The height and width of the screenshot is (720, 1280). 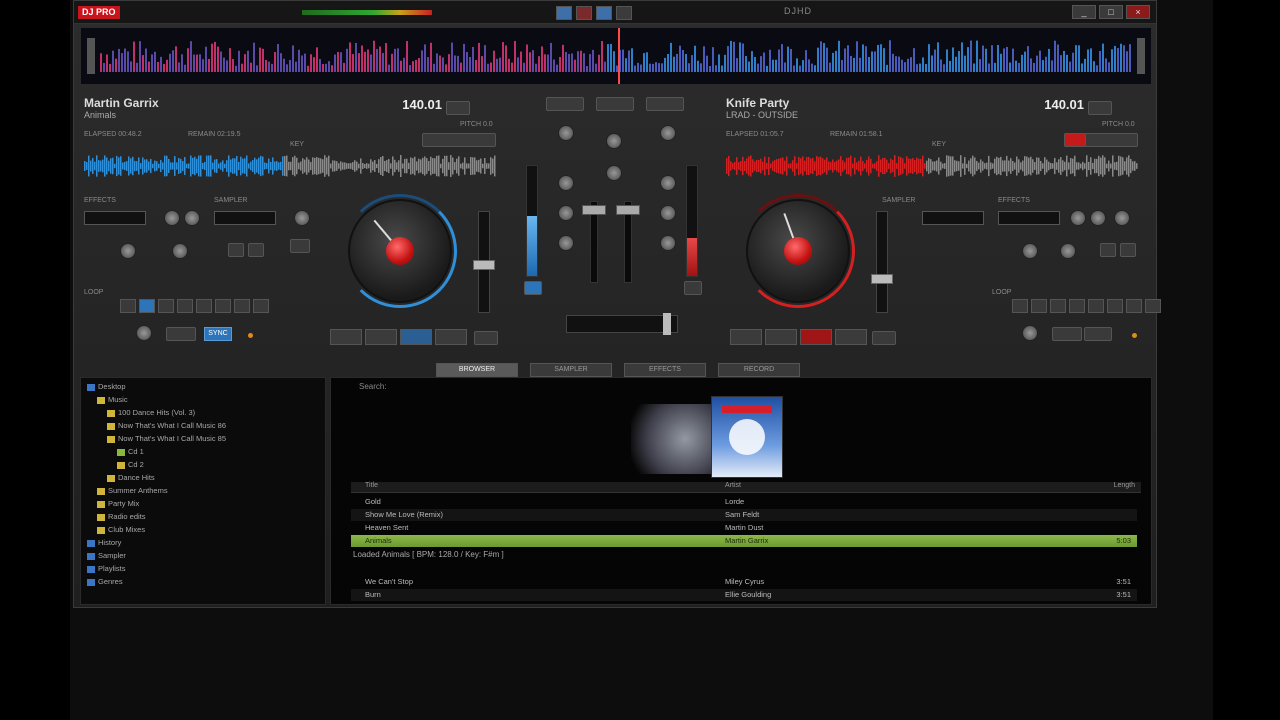 What do you see at coordinates (166, 426) in the screenshot?
I see `tree-node: Now That's What I Call Music 86` at bounding box center [166, 426].